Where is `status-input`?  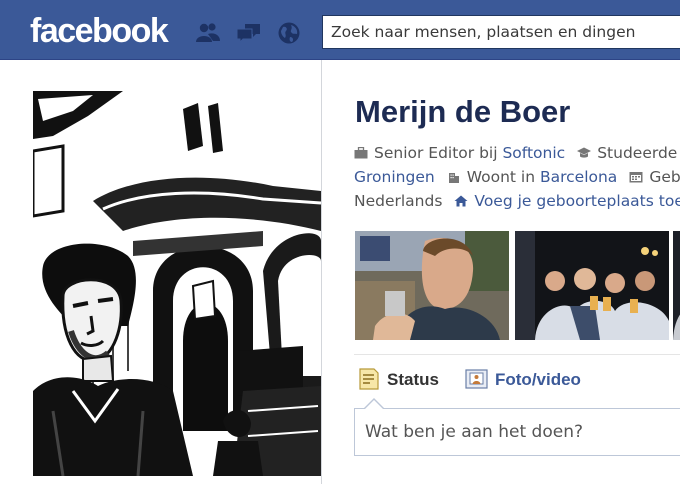 status-input is located at coordinates (517, 432).